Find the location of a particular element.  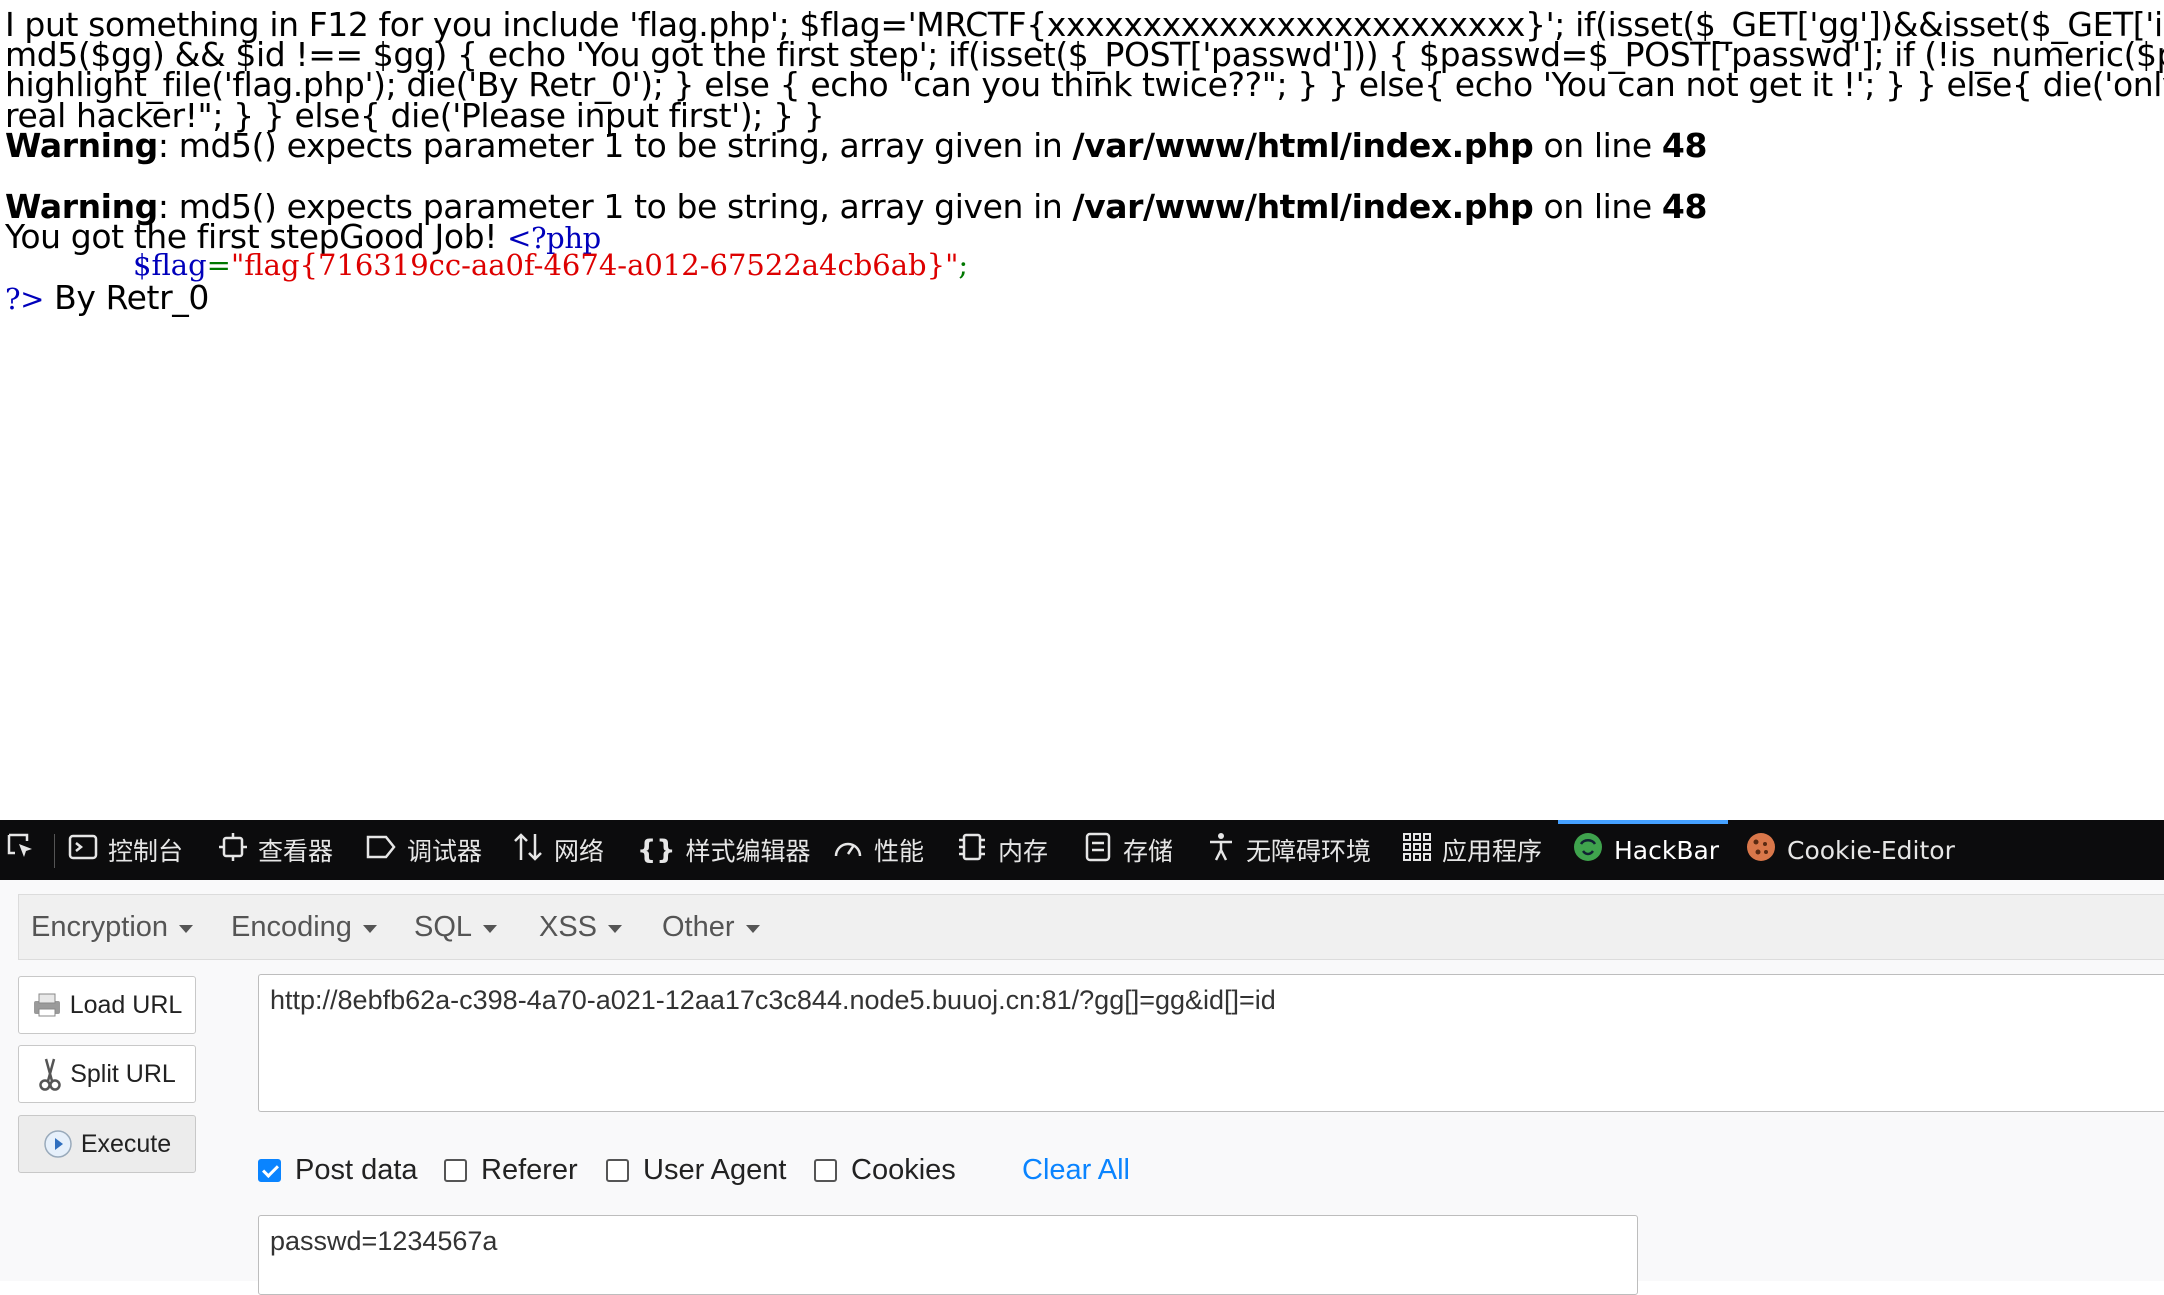

checkbox-label: User Agent is located at coordinates (715, 1169).